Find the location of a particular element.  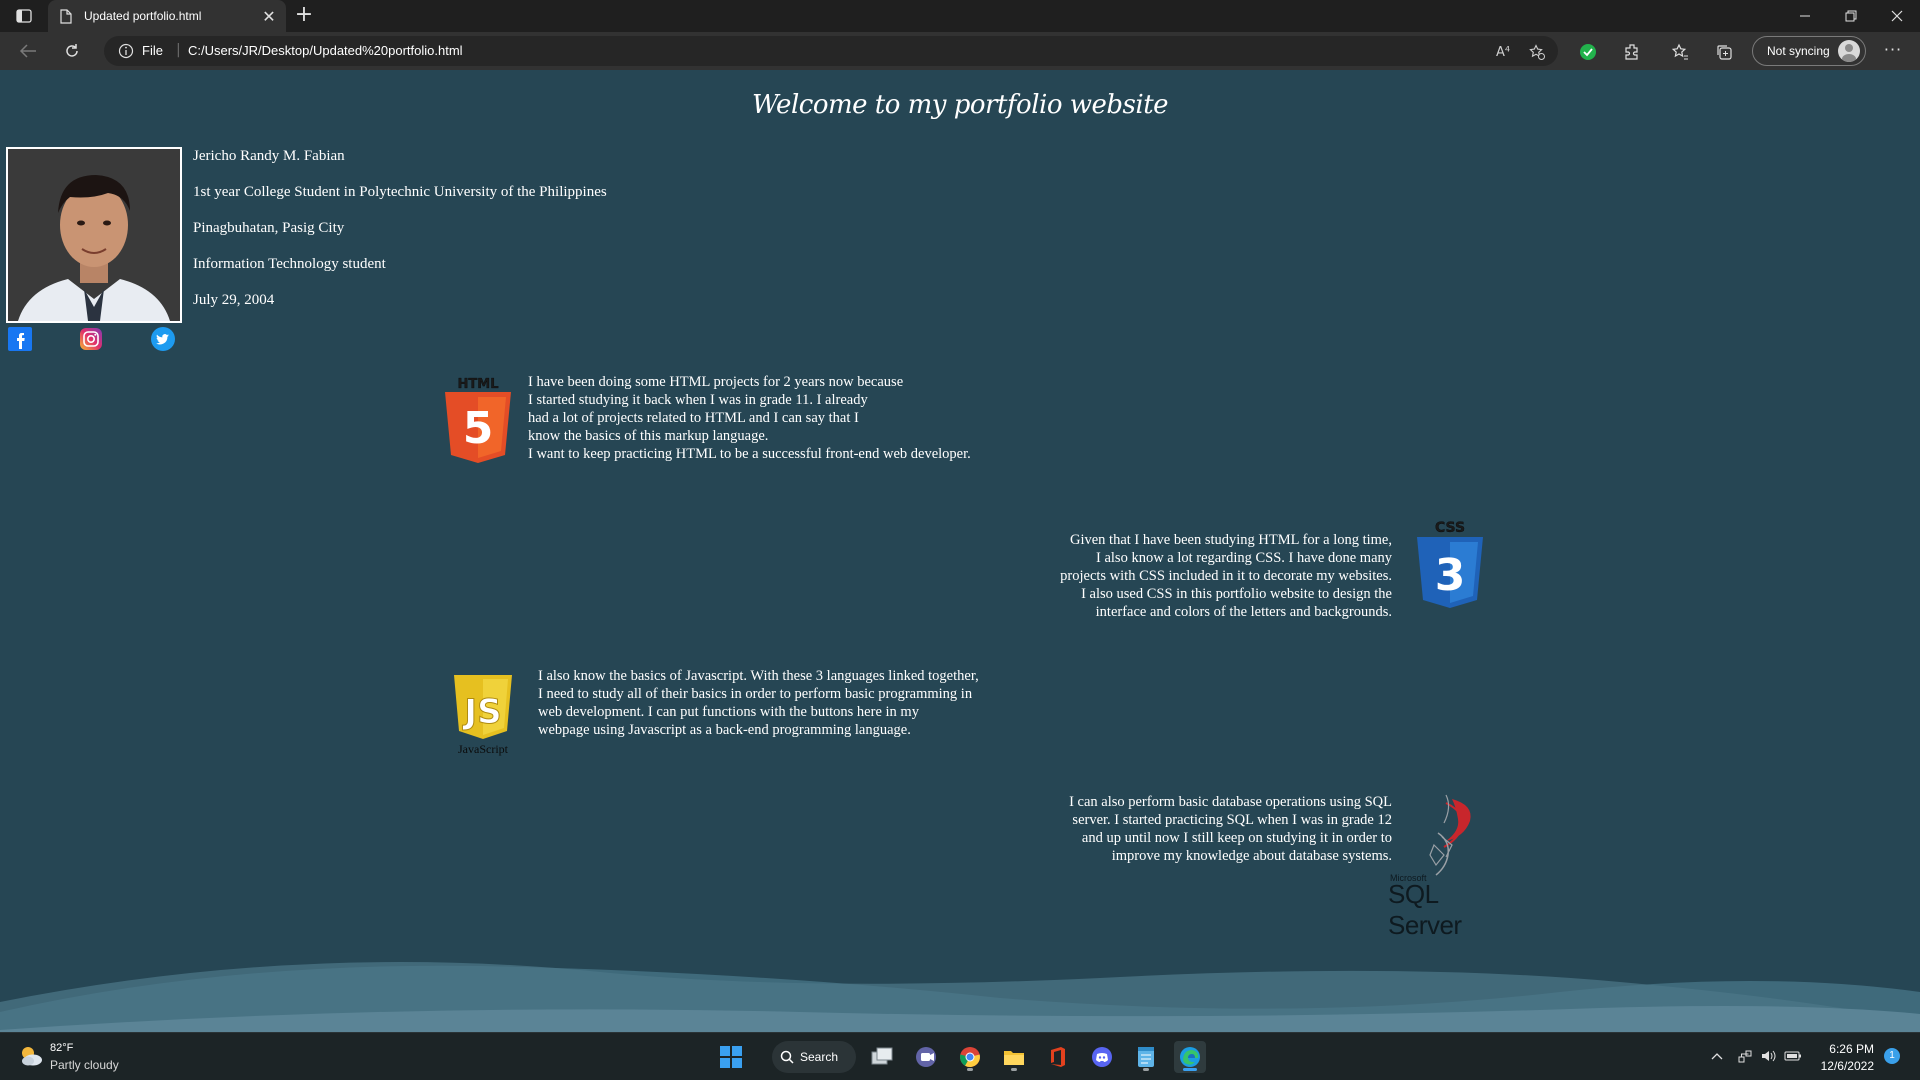

chrome-icon is located at coordinates (970, 1057).